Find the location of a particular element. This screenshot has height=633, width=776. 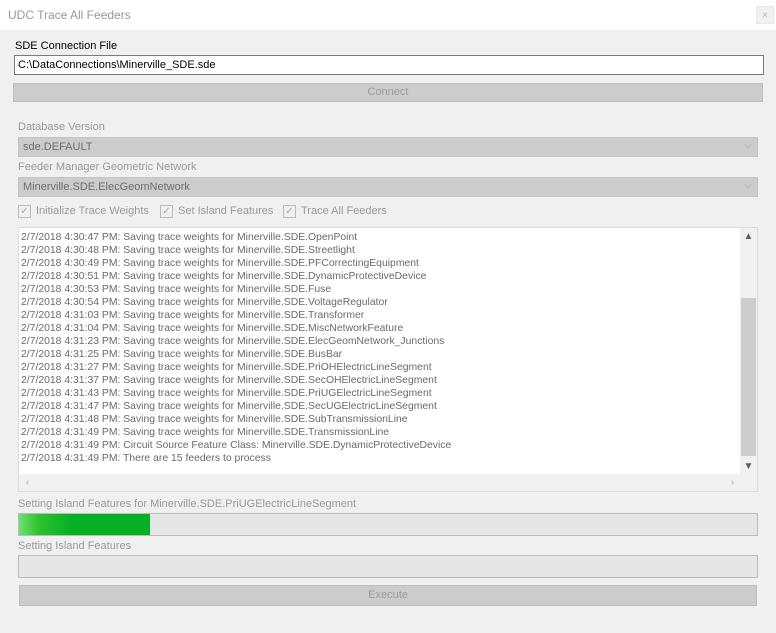

scrollbar-corner is located at coordinates (748, 482).